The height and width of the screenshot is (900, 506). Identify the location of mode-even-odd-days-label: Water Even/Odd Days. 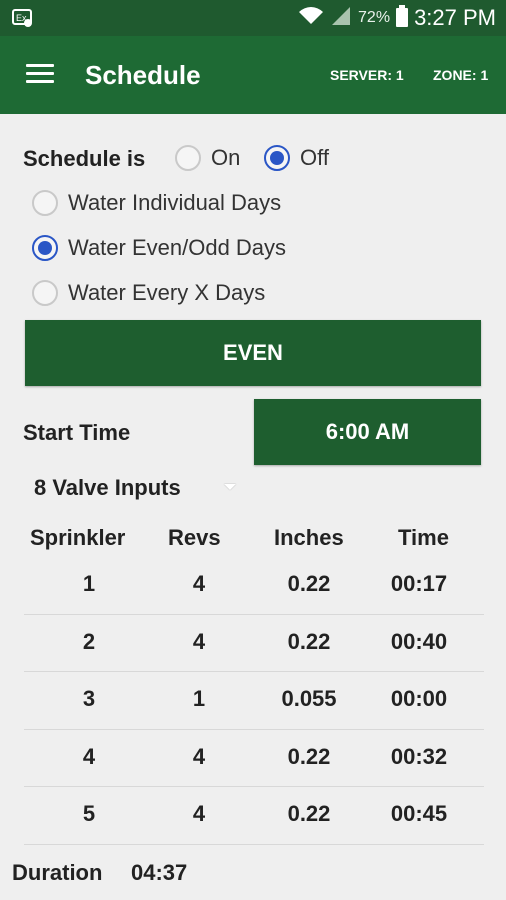
(177, 247).